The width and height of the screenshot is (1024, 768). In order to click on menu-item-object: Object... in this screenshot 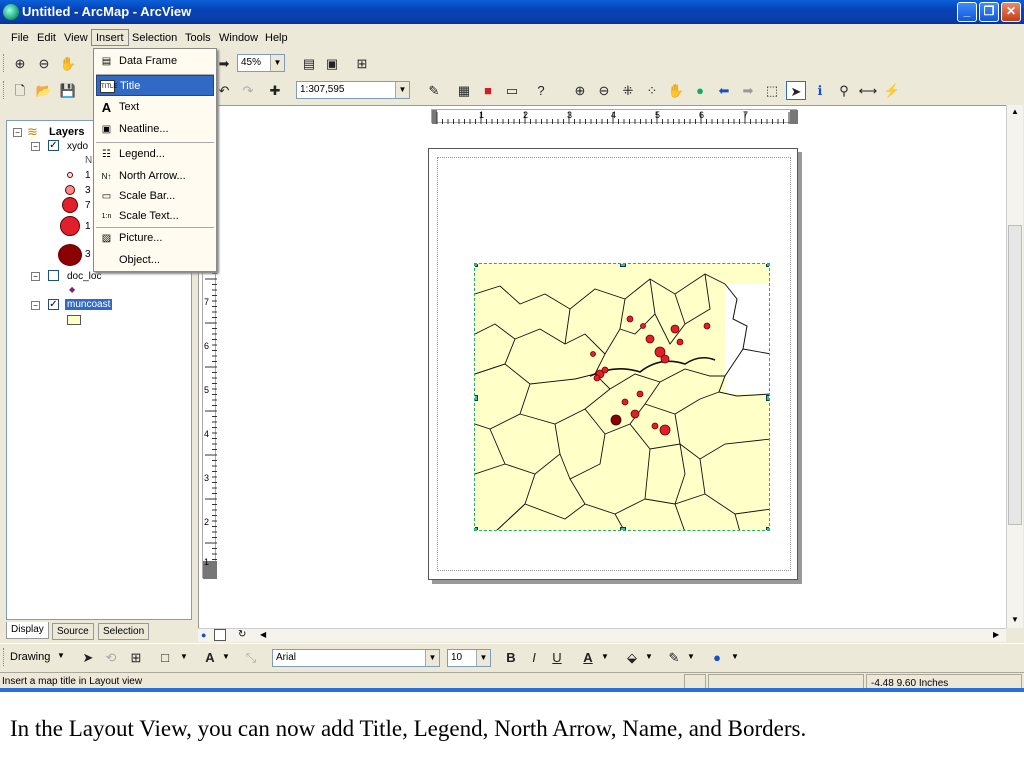, I will do `click(155, 260)`.